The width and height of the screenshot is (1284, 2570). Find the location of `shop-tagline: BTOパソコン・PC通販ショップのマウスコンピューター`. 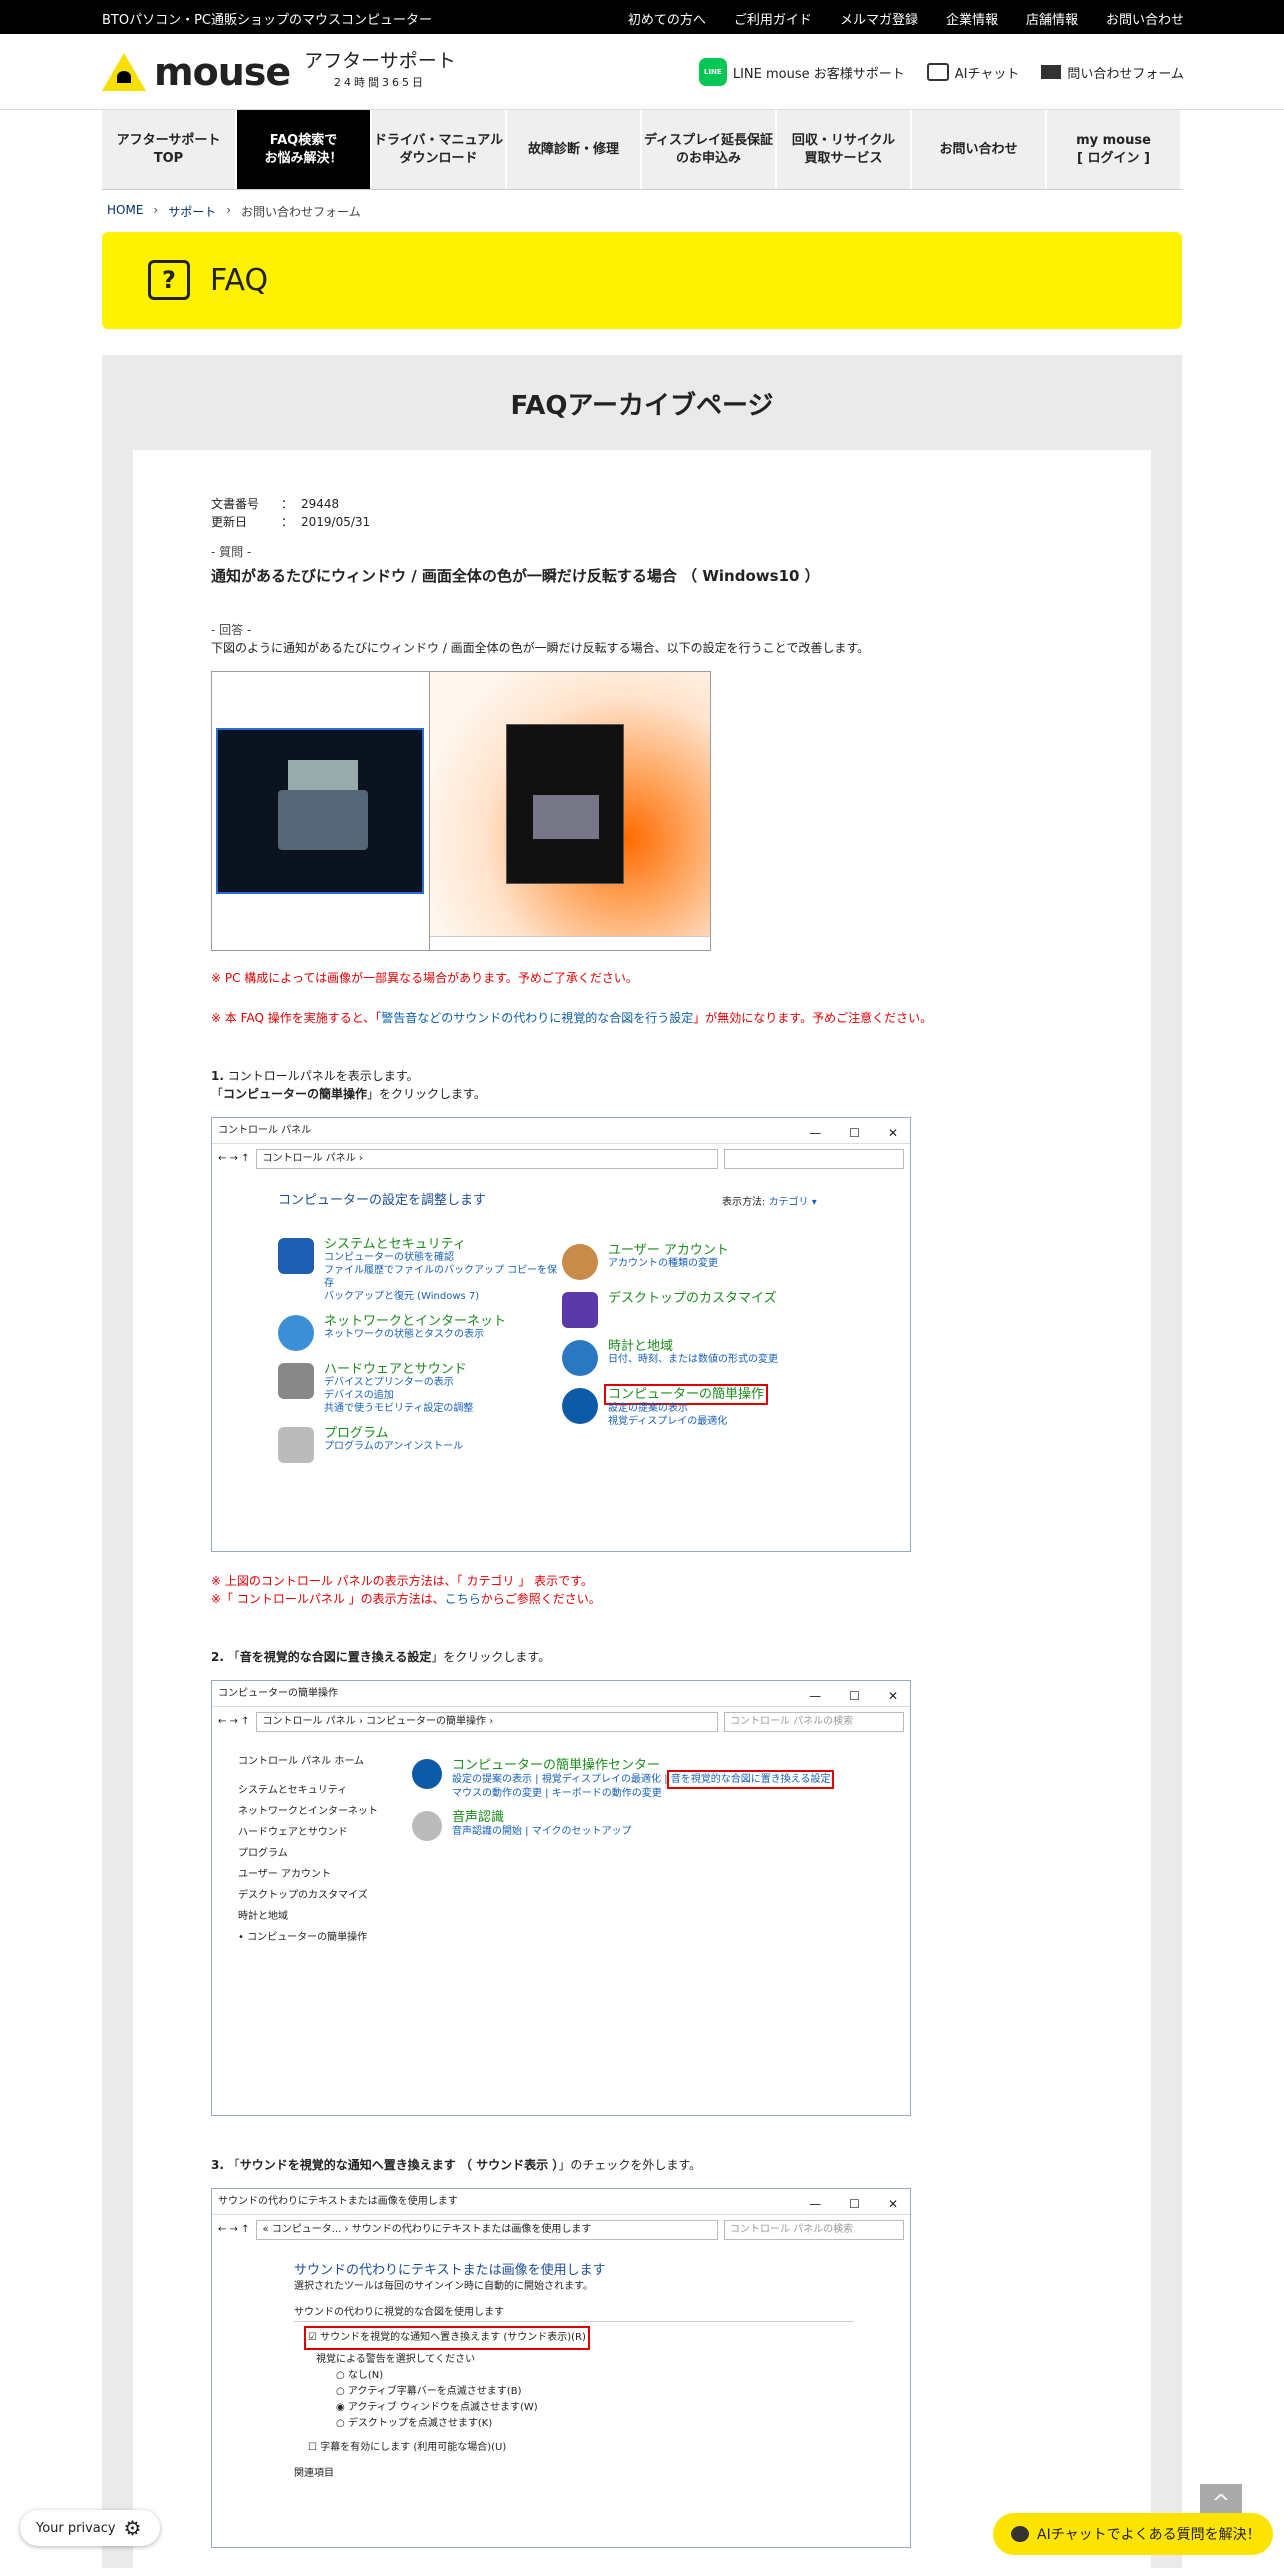

shop-tagline: BTOパソコン・PC通販ショップのマウスコンピューター is located at coordinates (267, 20).